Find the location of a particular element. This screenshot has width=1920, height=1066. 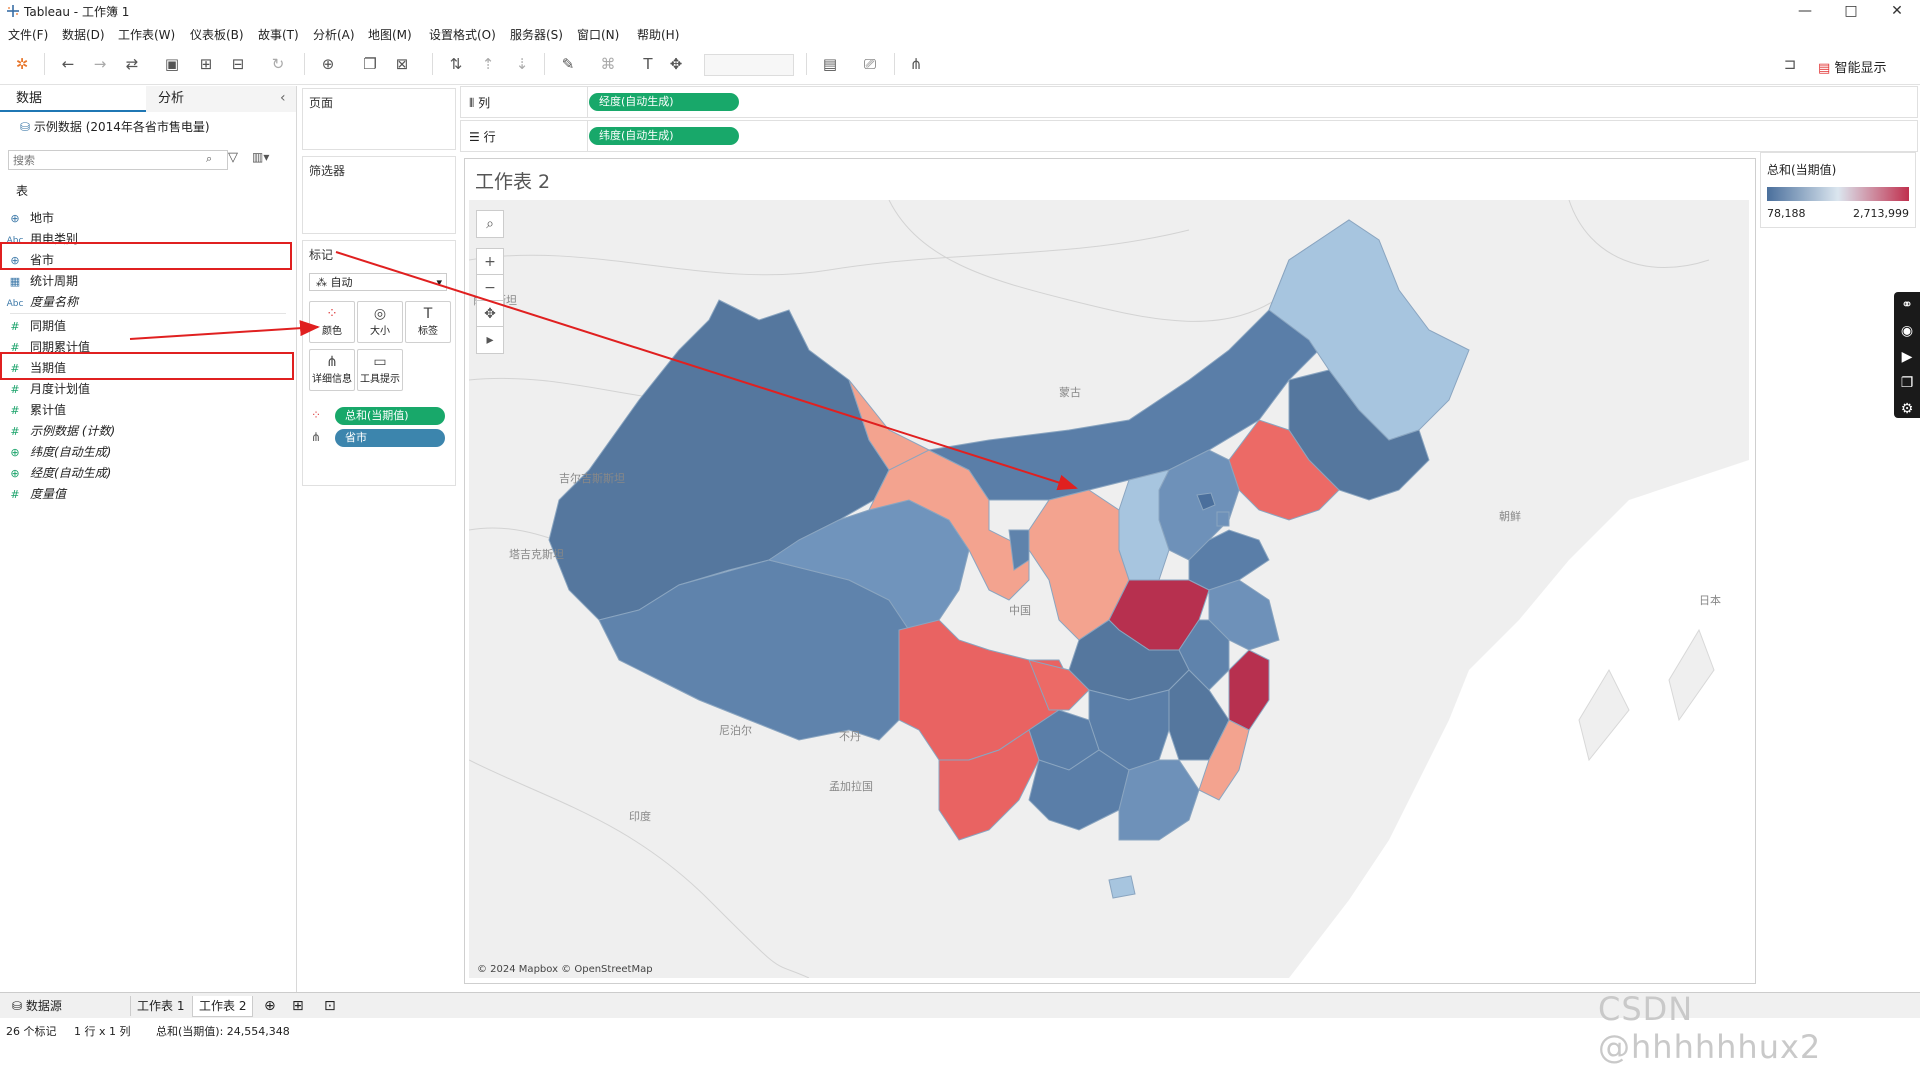

tab-sheet-2: 工作表 2 is located at coordinates (223, 1006).